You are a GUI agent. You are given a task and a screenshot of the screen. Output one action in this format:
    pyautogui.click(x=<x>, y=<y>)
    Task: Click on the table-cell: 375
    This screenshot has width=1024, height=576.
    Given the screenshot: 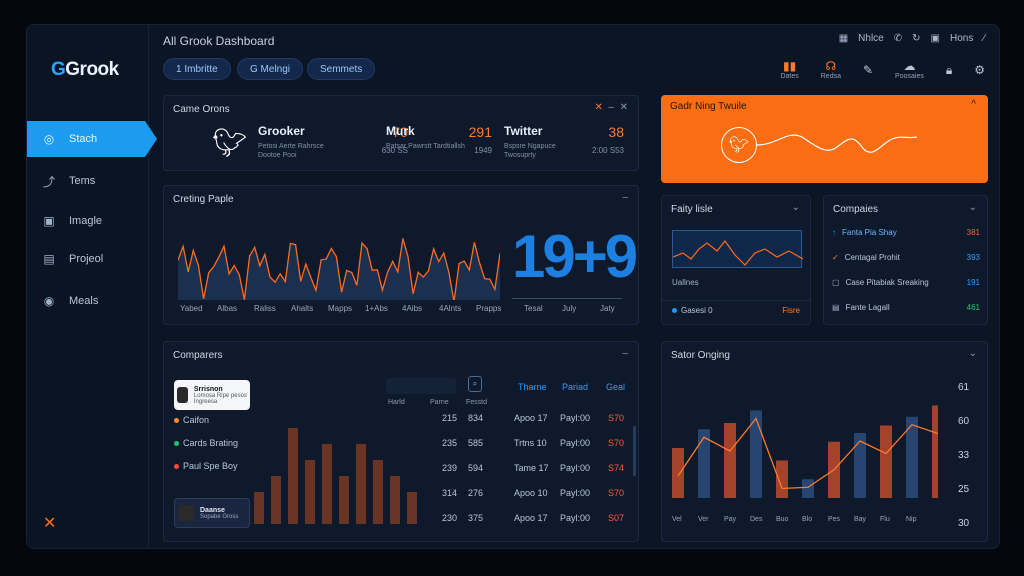 What is the action you would take?
    pyautogui.click(x=476, y=518)
    